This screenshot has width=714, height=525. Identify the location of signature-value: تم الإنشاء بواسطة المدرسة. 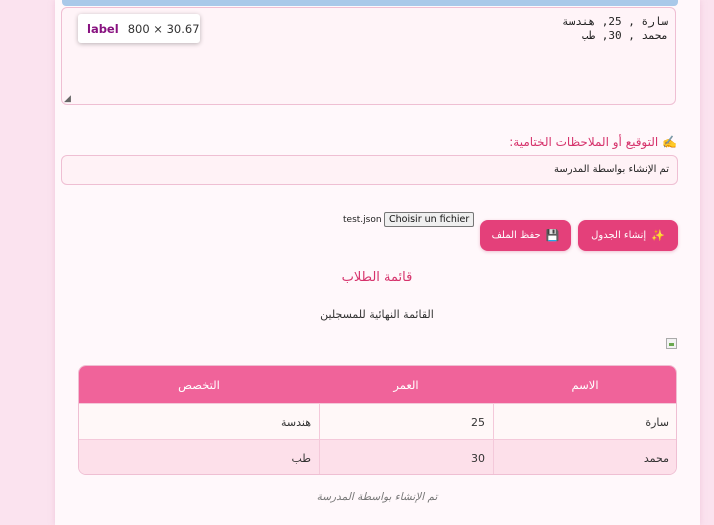
(611, 169).